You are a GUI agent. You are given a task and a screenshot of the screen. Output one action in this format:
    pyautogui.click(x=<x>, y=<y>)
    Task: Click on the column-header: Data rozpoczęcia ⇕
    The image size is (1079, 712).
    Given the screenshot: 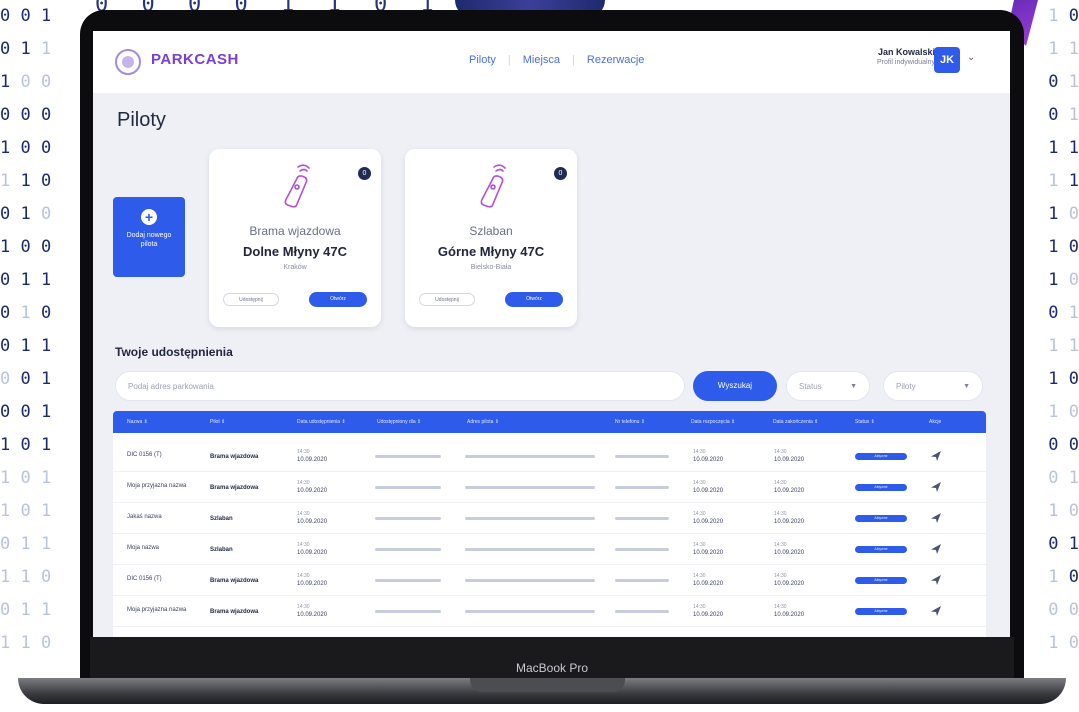 What is the action you would take?
    pyautogui.click(x=713, y=422)
    